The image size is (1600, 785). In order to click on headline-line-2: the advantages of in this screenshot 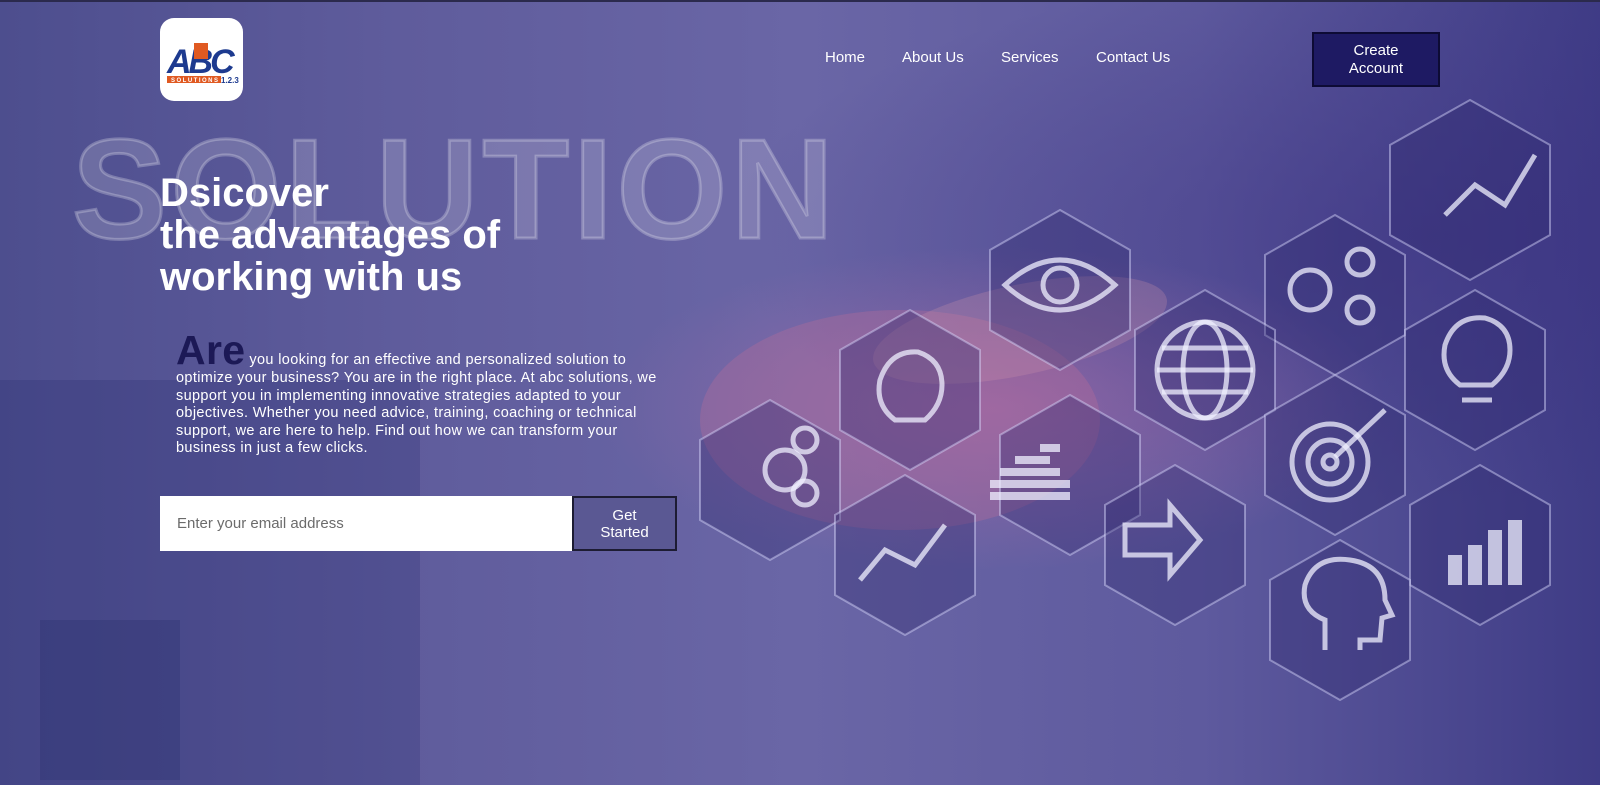, I will do `click(330, 235)`.